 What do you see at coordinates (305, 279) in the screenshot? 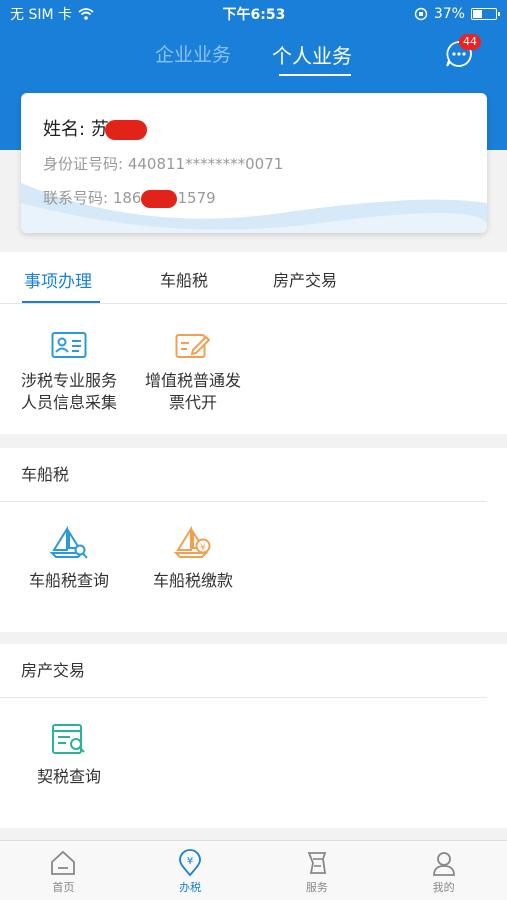
I see `tab-property: 房产交易` at bounding box center [305, 279].